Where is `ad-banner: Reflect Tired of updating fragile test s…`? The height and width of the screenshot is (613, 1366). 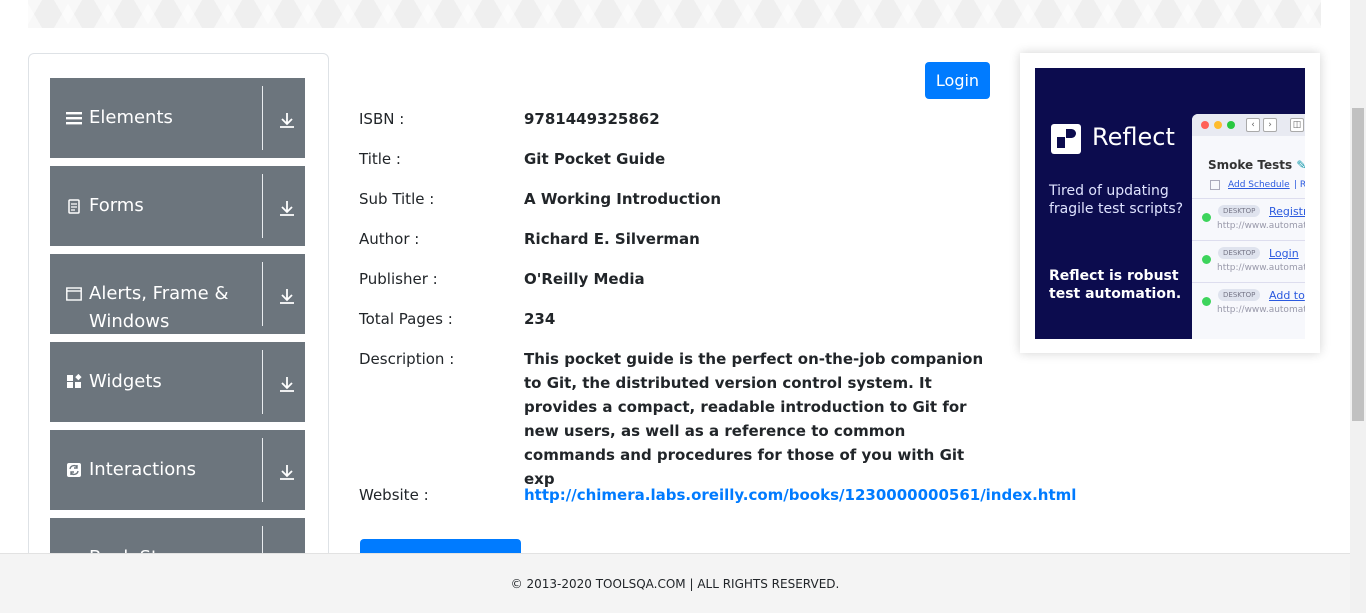
ad-banner: Reflect Tired of updating fragile test s… is located at coordinates (1170, 203).